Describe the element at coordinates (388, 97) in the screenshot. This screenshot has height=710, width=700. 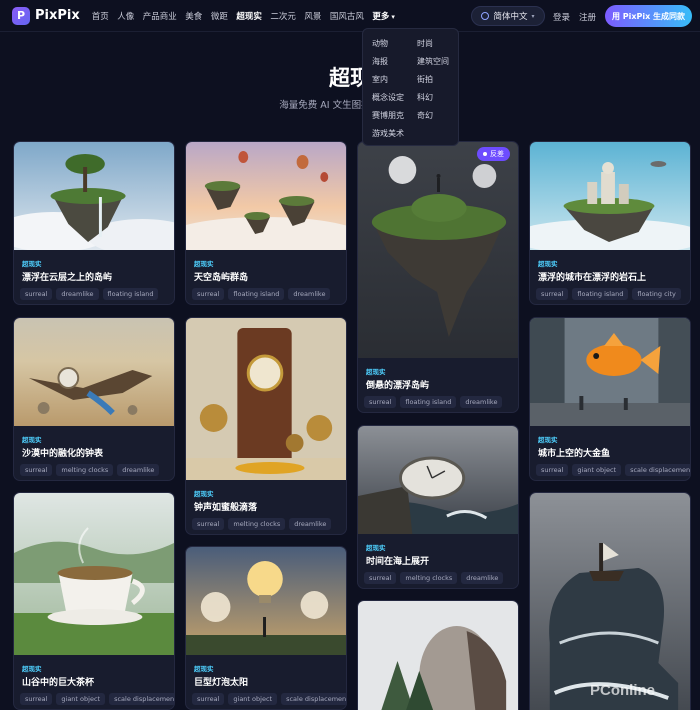
I see `dropdown-item-concept: 概念设定` at that location.